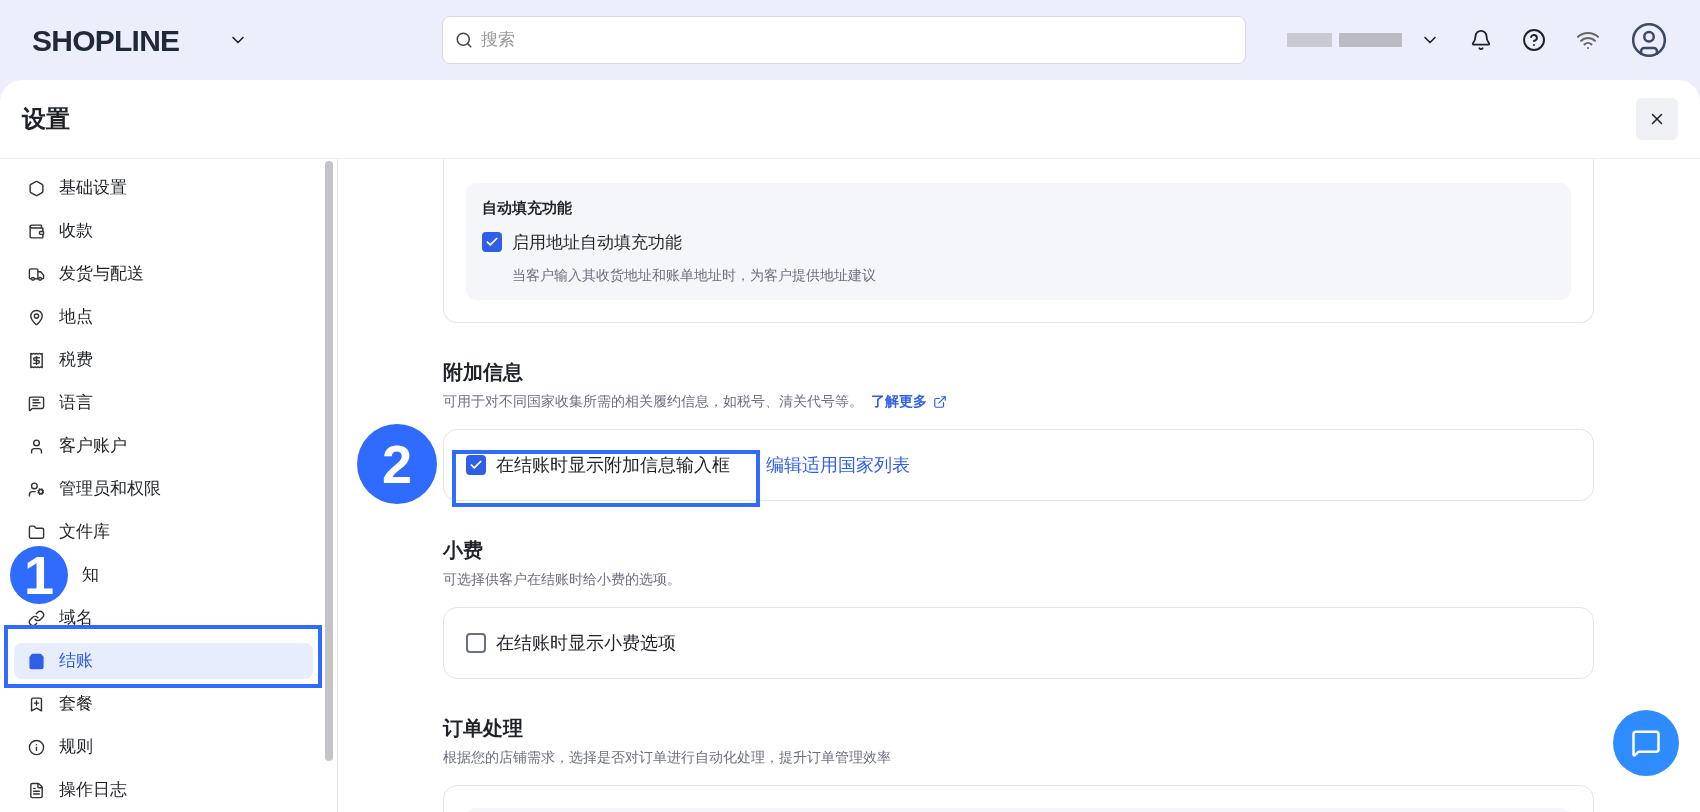 This screenshot has width=1700, height=812. Describe the element at coordinates (329, 461) in the screenshot. I see `scrollbar` at that location.